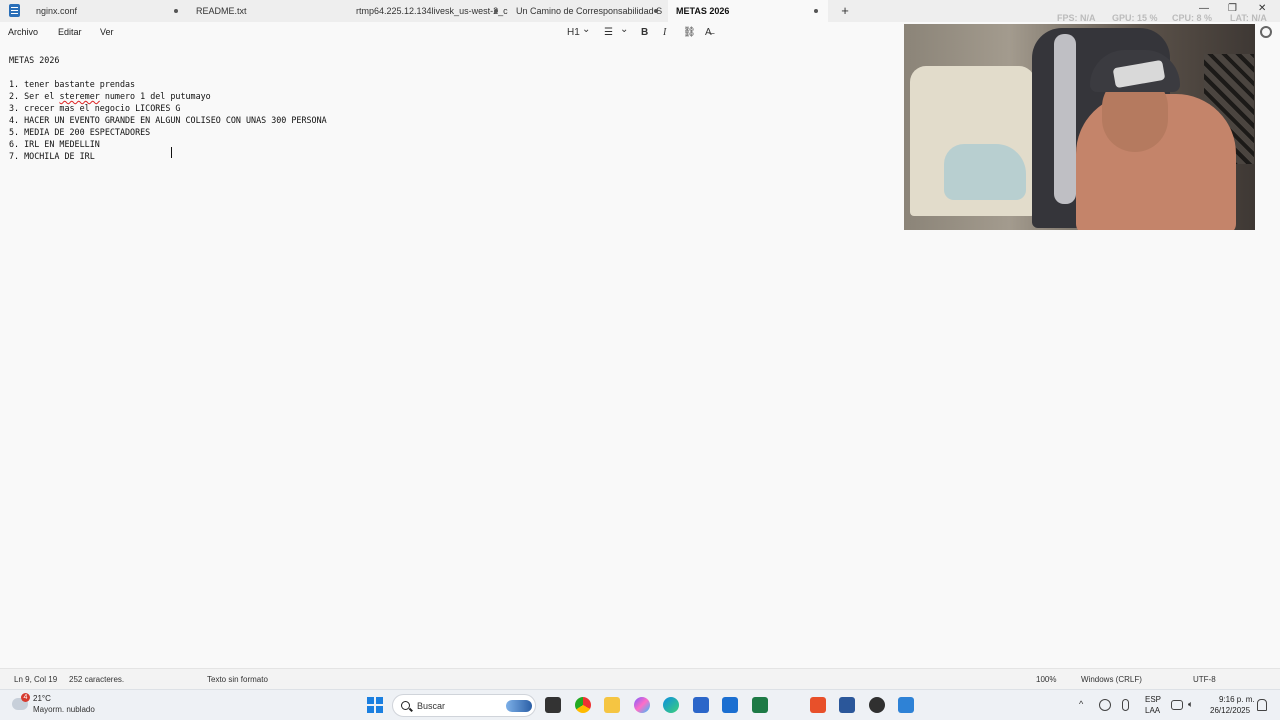  Describe the element at coordinates (173, 152) in the screenshot. I see `text-cursor-icon` at that location.